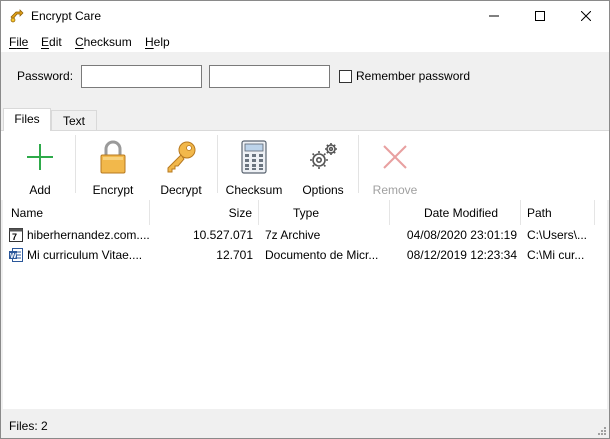  What do you see at coordinates (141, 76) in the screenshot?
I see `password-field` at bounding box center [141, 76].